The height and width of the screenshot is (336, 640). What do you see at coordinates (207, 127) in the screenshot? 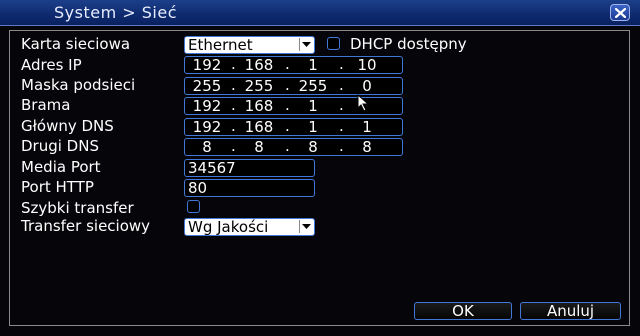
I see `primary-dns-segment-1: 192` at bounding box center [207, 127].